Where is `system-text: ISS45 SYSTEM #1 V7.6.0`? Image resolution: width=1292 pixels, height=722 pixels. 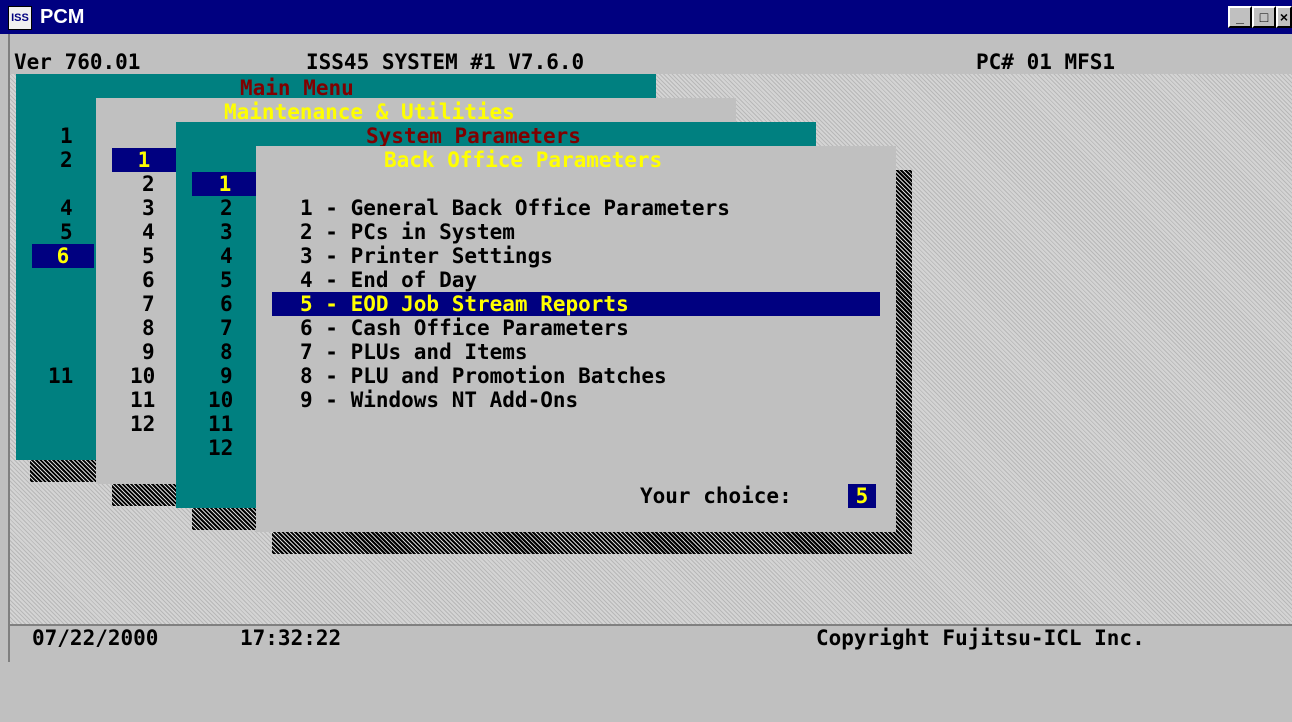 system-text: ISS45 SYSTEM #1 V7.6.0 is located at coordinates (445, 62).